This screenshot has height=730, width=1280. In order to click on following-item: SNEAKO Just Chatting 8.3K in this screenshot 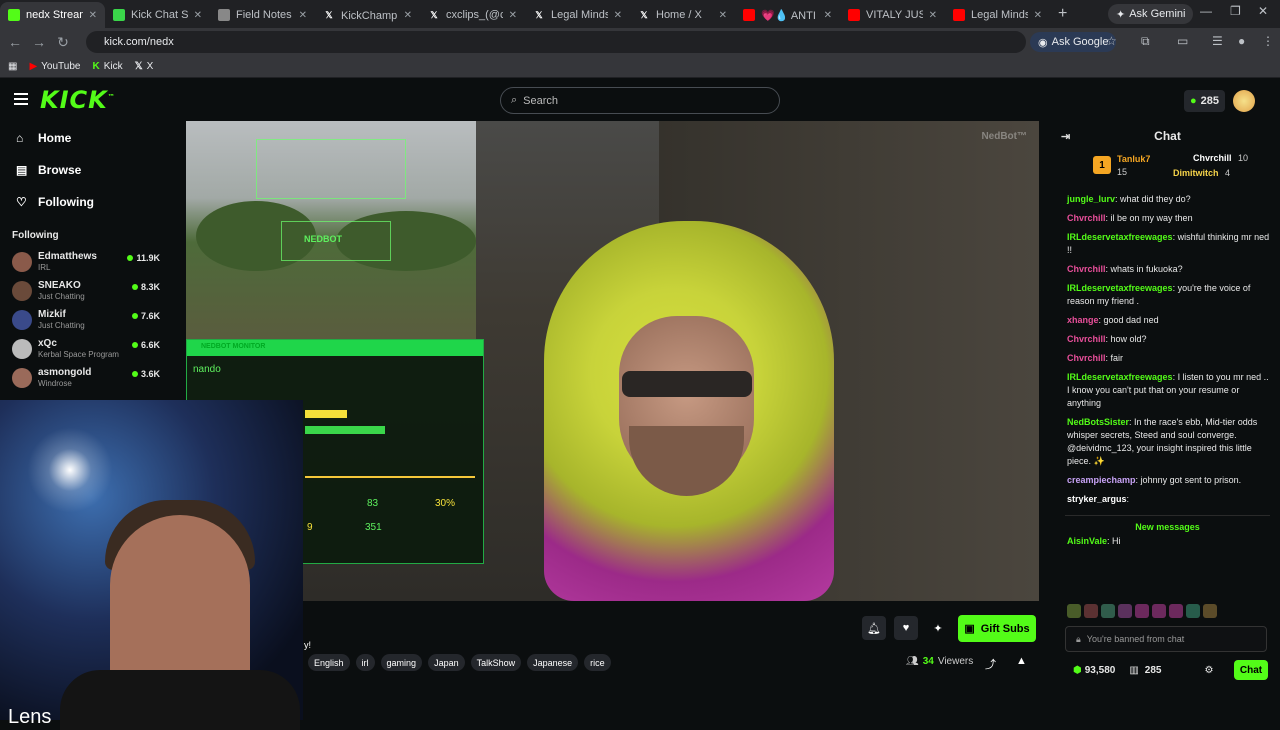, I will do `click(86, 290)`.